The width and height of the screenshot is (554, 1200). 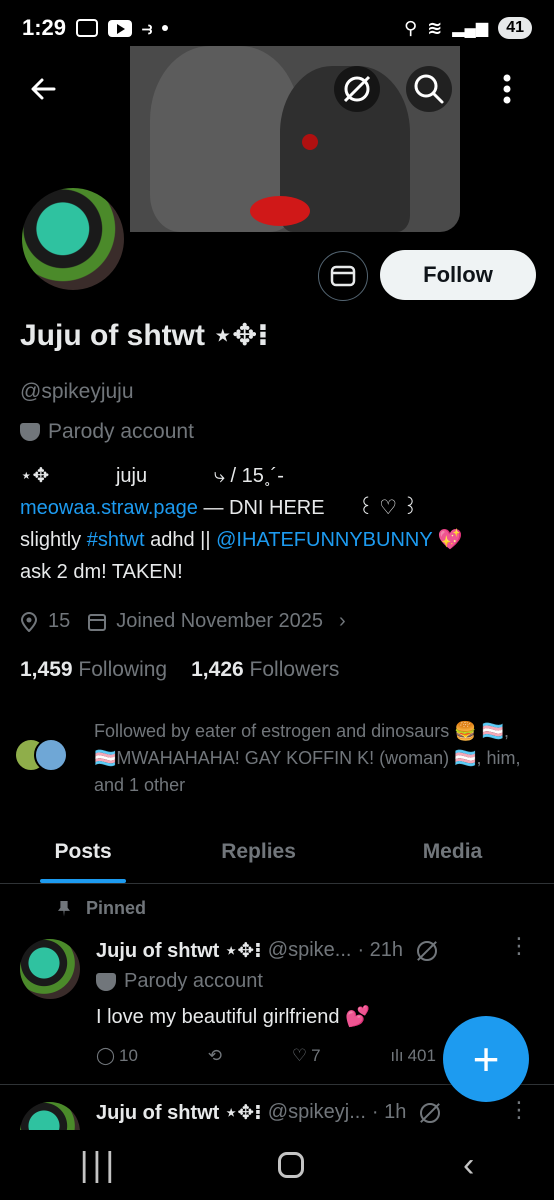 What do you see at coordinates (64, 908) in the screenshot?
I see `pin-icon` at bounding box center [64, 908].